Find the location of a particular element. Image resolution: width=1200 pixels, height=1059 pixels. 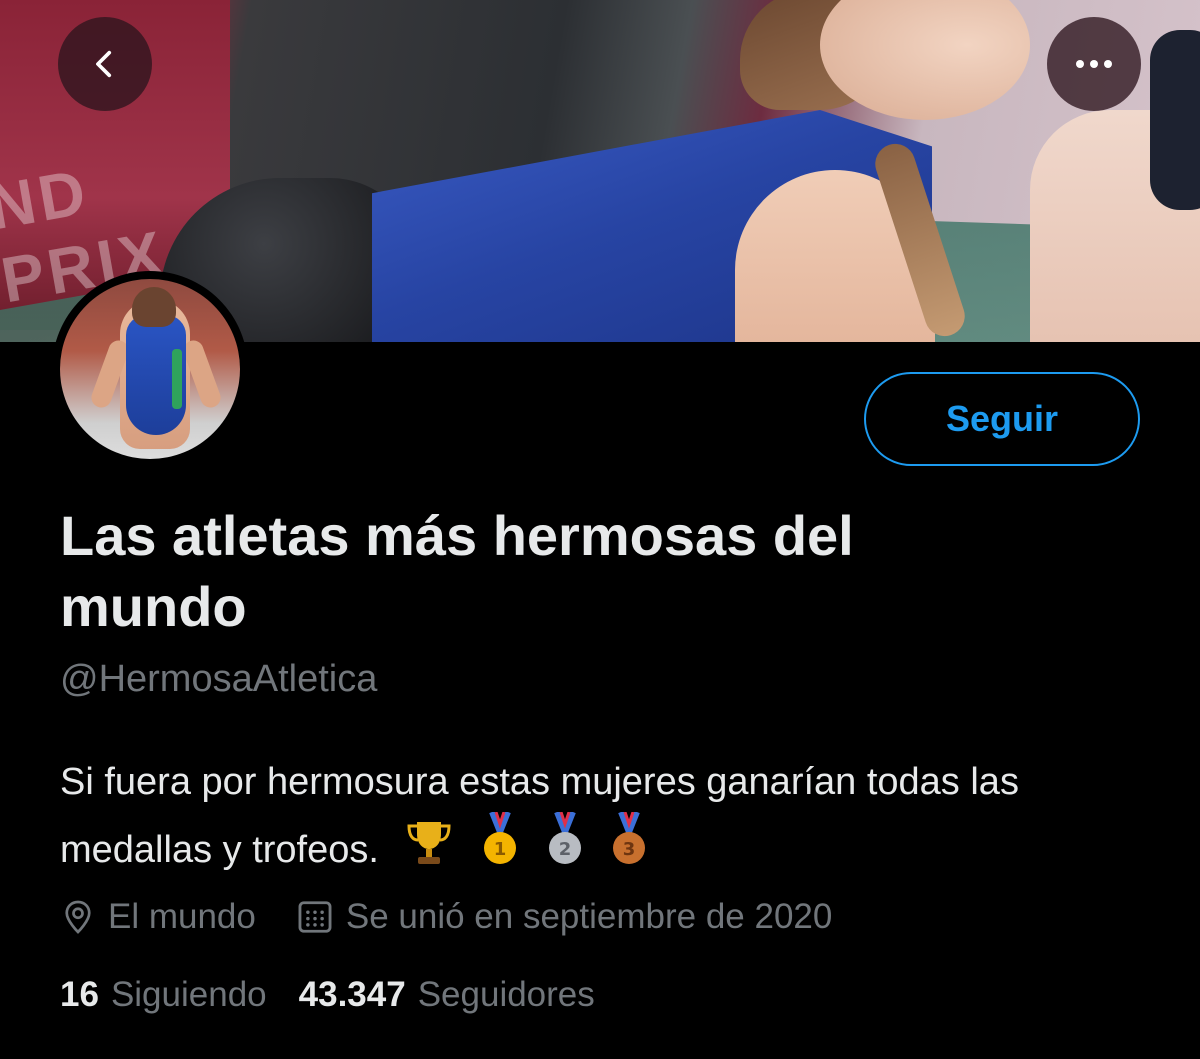

profile-meta: El mundo Se unió en septiembre de 2020 is located at coordinates (466, 917).